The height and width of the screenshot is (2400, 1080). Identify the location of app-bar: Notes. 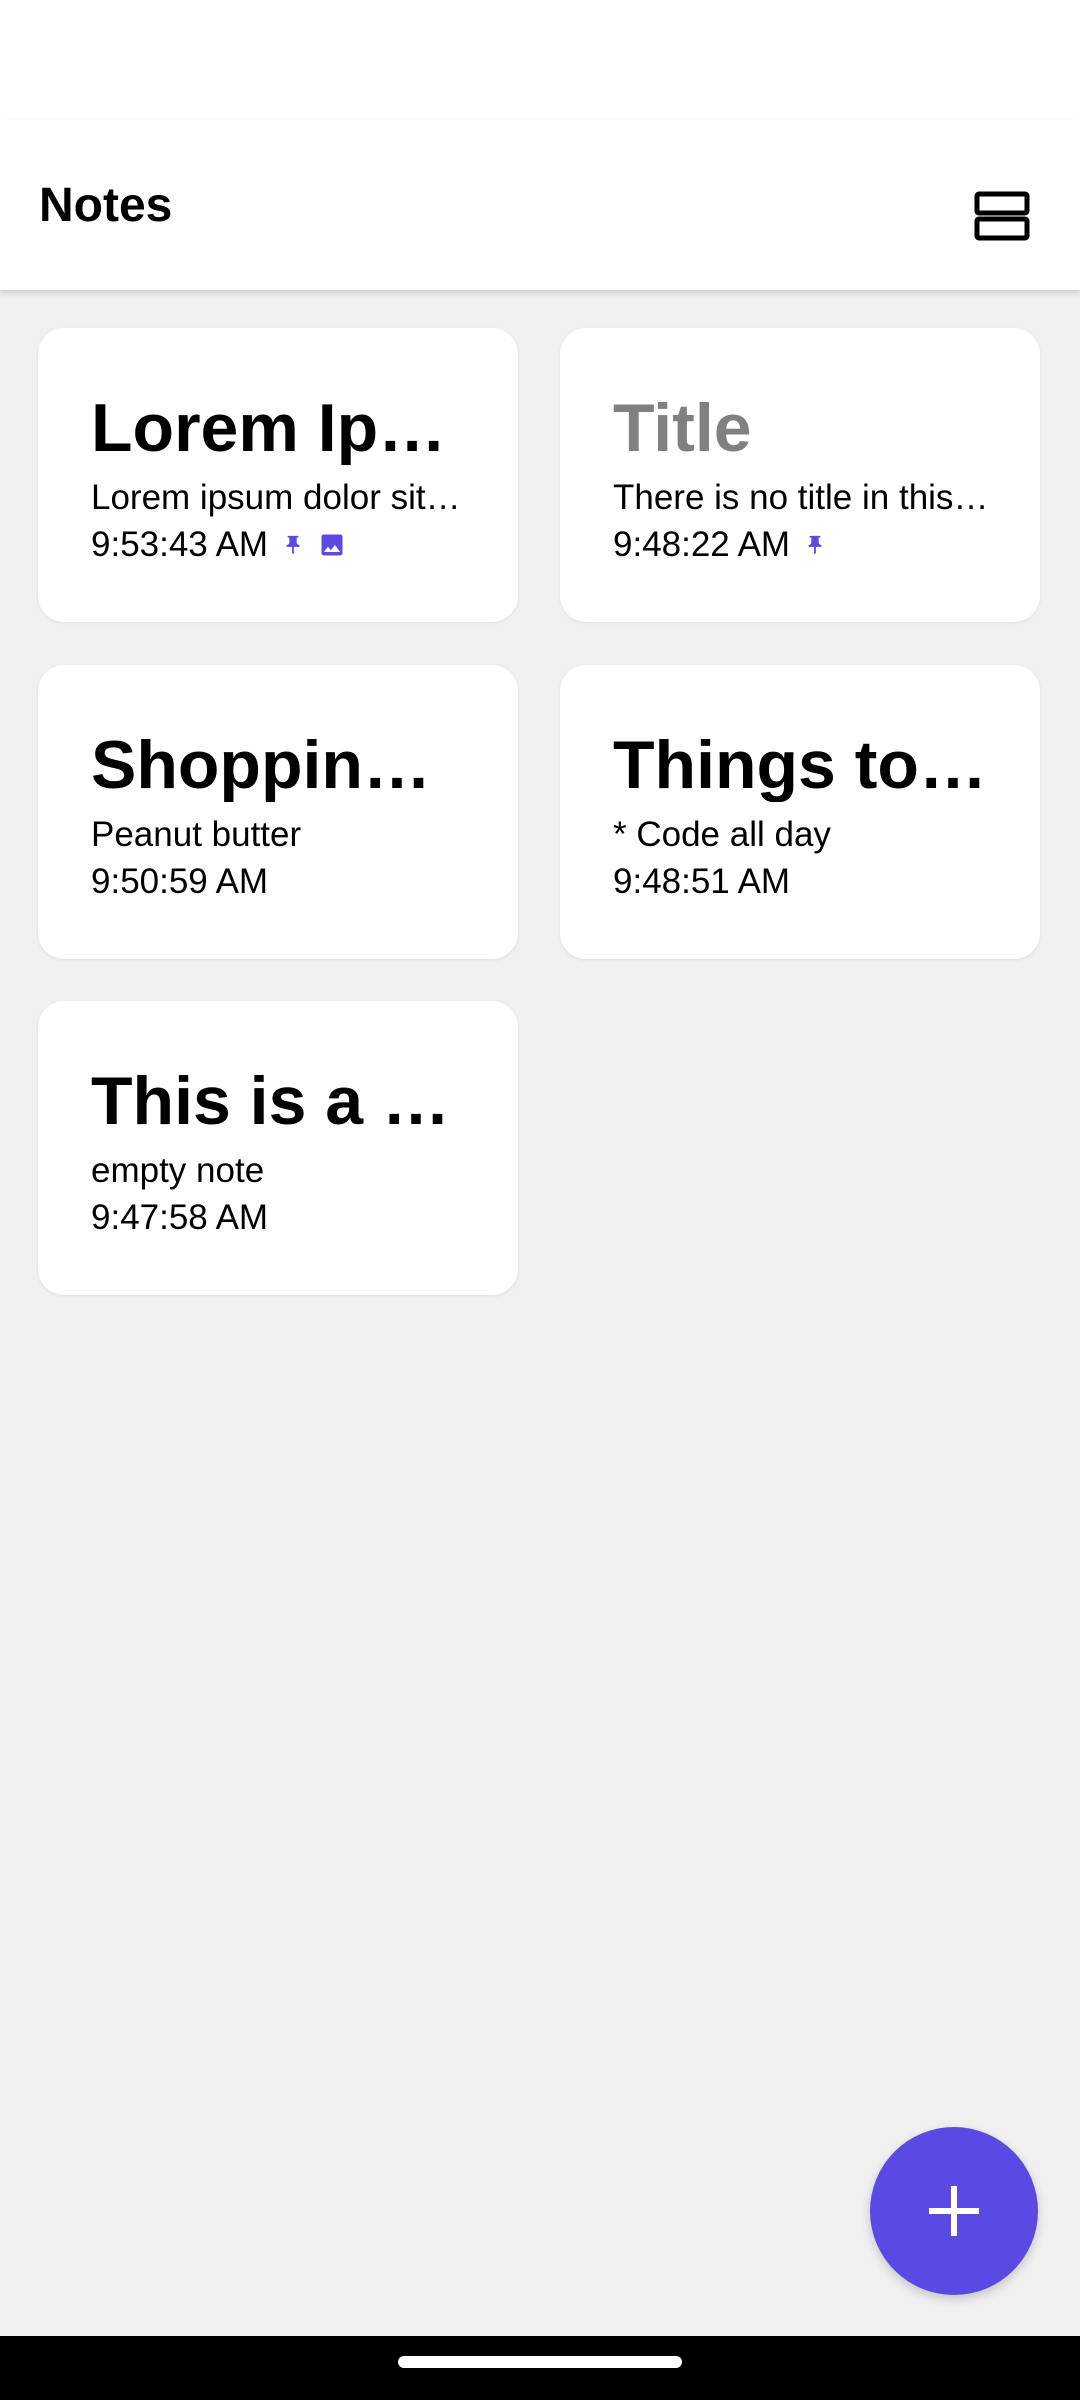
(540, 205).